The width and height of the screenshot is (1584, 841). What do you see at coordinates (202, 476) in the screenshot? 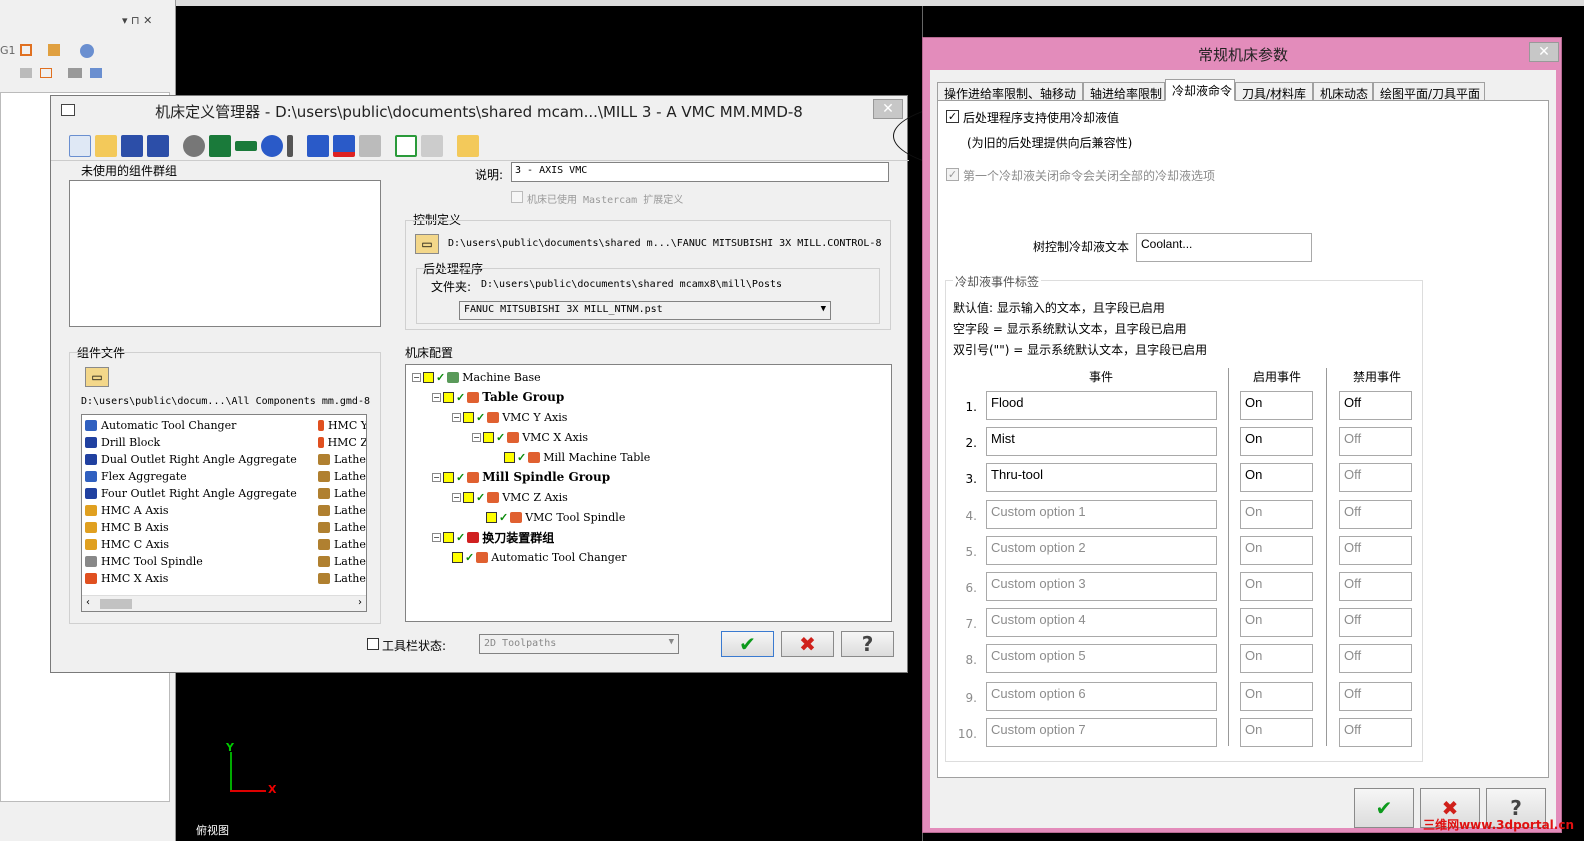
I see `component-list-item: Flex Aggregate` at bounding box center [202, 476].